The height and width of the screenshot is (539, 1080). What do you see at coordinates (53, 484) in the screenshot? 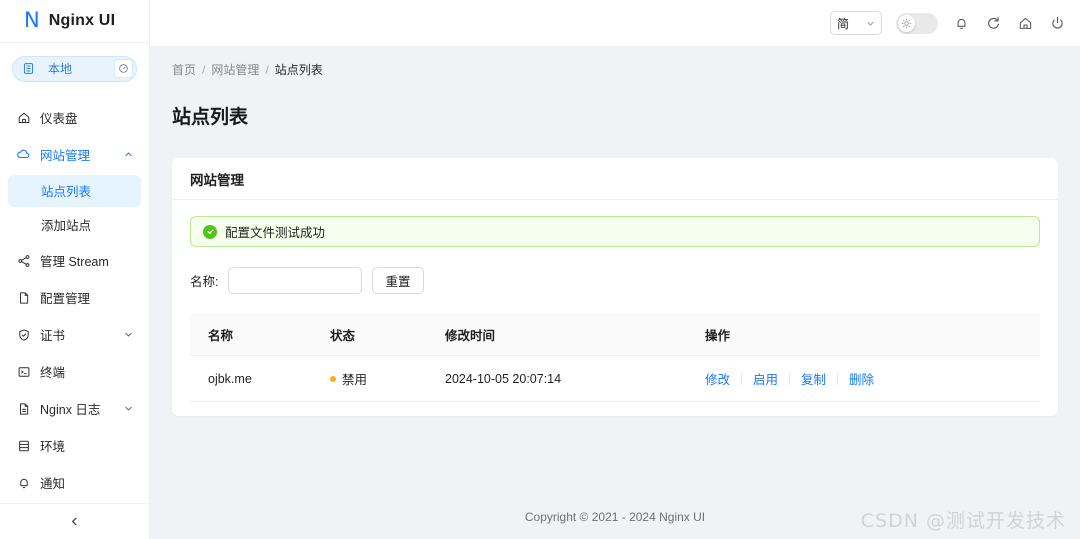
I see `sidebar-item-label: 通知` at bounding box center [53, 484].